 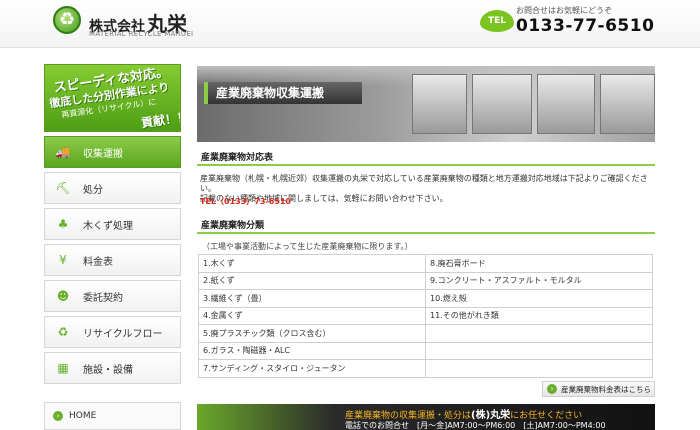 I want to click on table-row: 7.サンディング・スタイロ・ジュータン, so click(x=425, y=368).